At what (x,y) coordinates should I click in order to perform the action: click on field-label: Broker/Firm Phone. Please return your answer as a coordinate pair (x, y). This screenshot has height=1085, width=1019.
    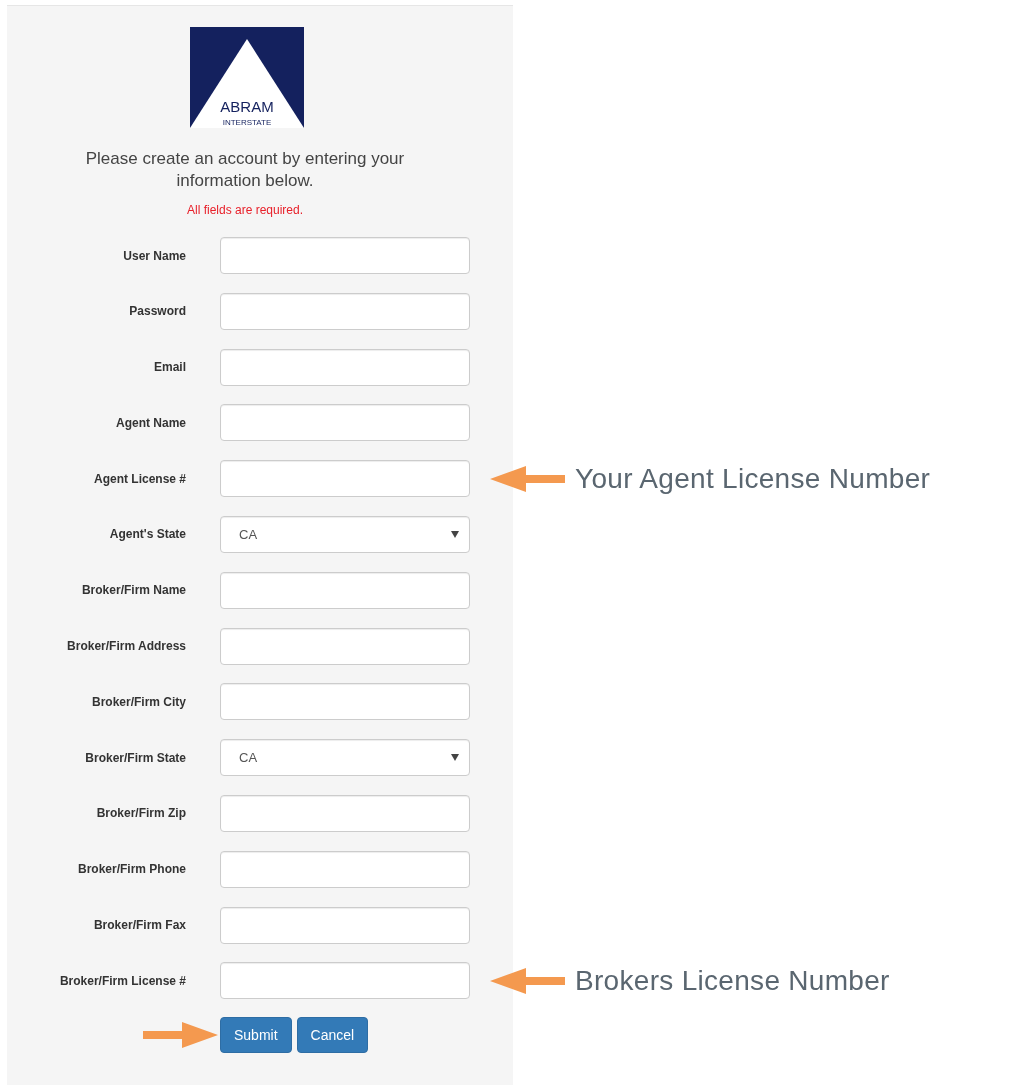
    Looking at the image, I should click on (131, 869).